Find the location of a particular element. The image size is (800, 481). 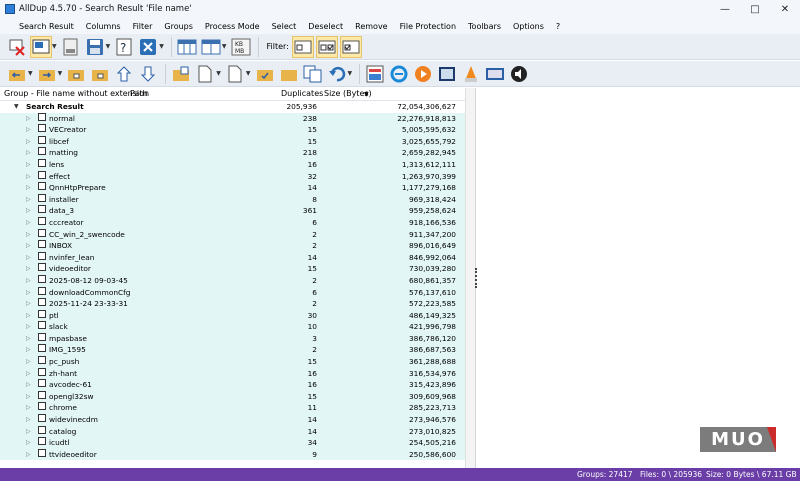

group-row: ▷ videoeditor 15 730,039,280 is located at coordinates (232, 269).